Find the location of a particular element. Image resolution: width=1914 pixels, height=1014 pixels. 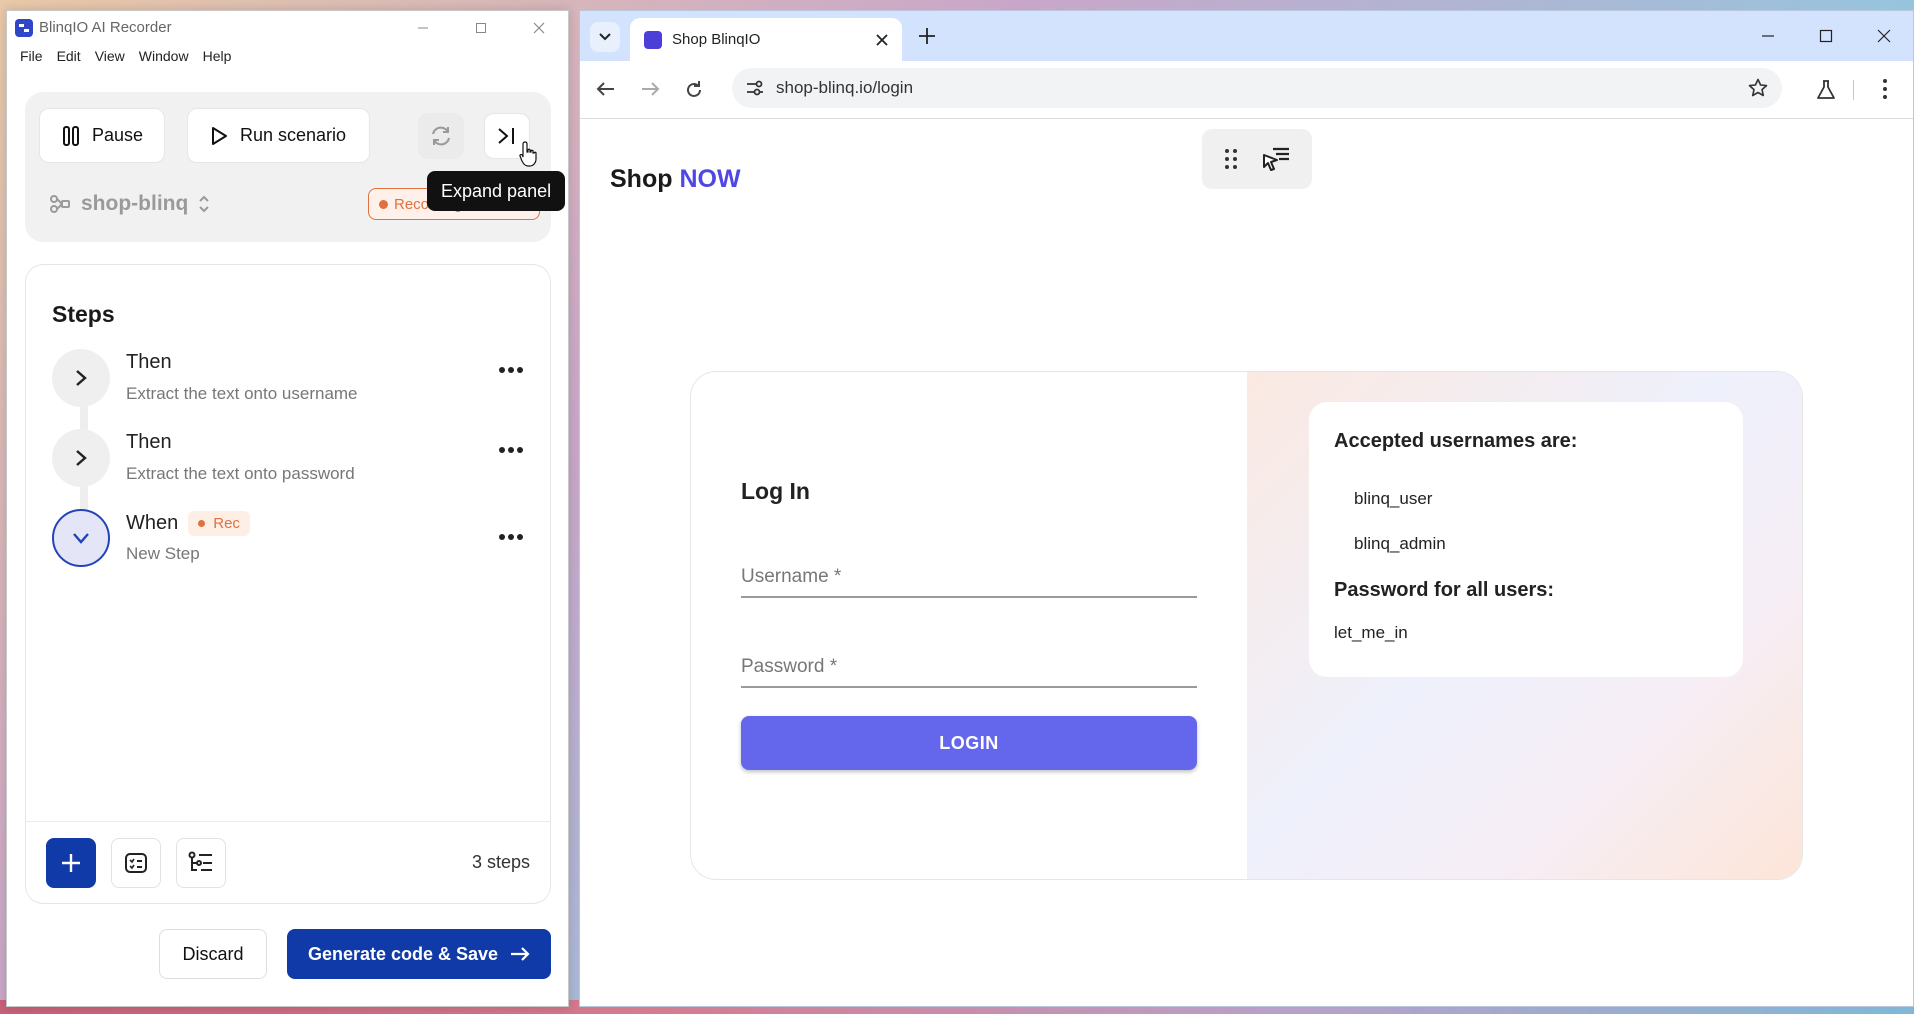

username-item: blinq_admin is located at coordinates (1400, 543).